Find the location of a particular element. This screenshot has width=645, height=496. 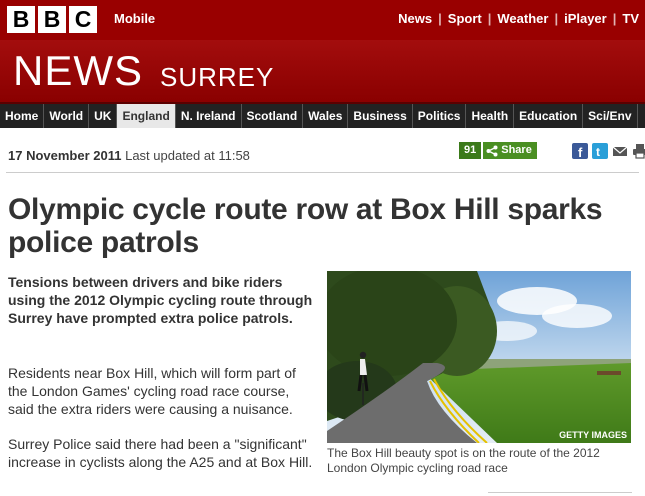

svg-text: t is located at coordinates (598, 152).